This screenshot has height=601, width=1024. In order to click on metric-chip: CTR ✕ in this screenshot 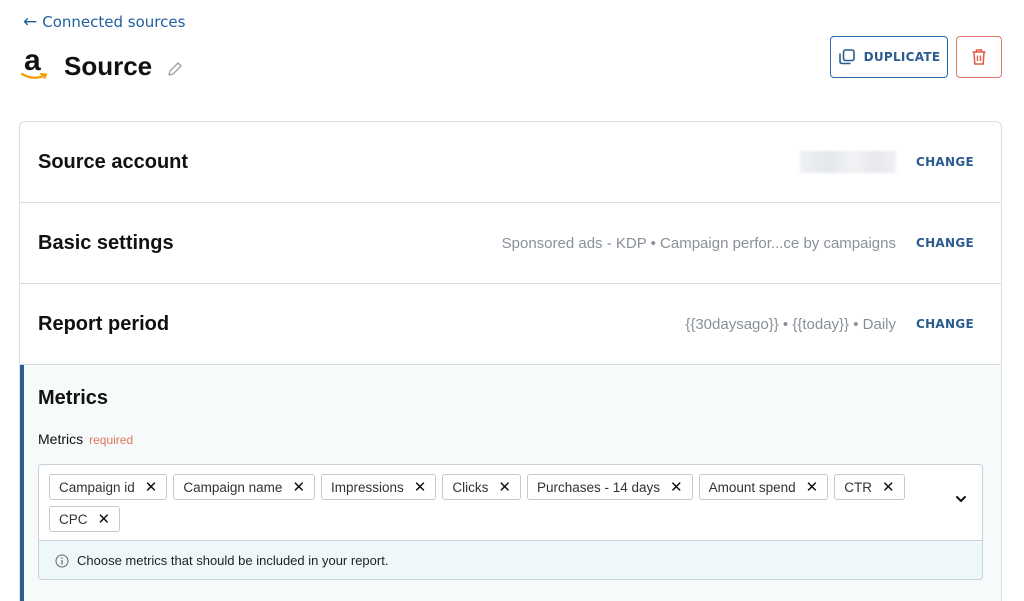, I will do `click(869, 487)`.